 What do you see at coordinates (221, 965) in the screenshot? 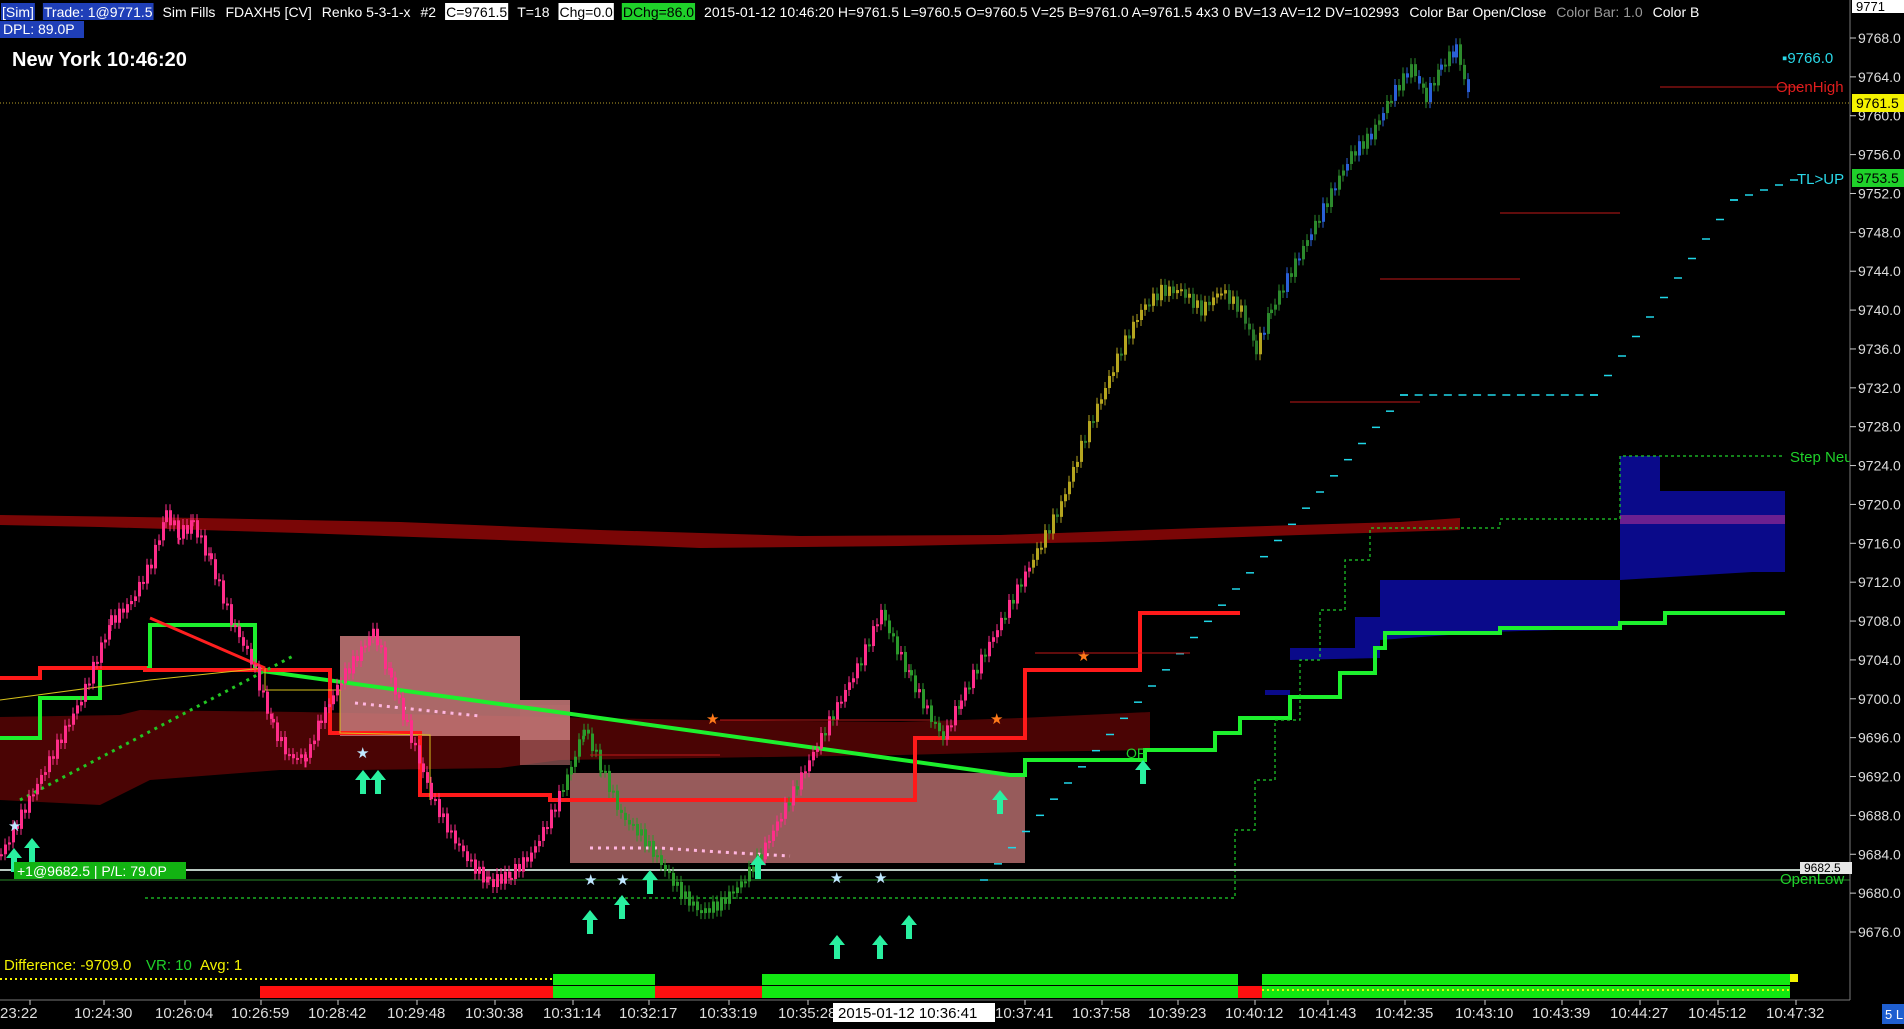
I see `avg-label: Avg: 1` at bounding box center [221, 965].